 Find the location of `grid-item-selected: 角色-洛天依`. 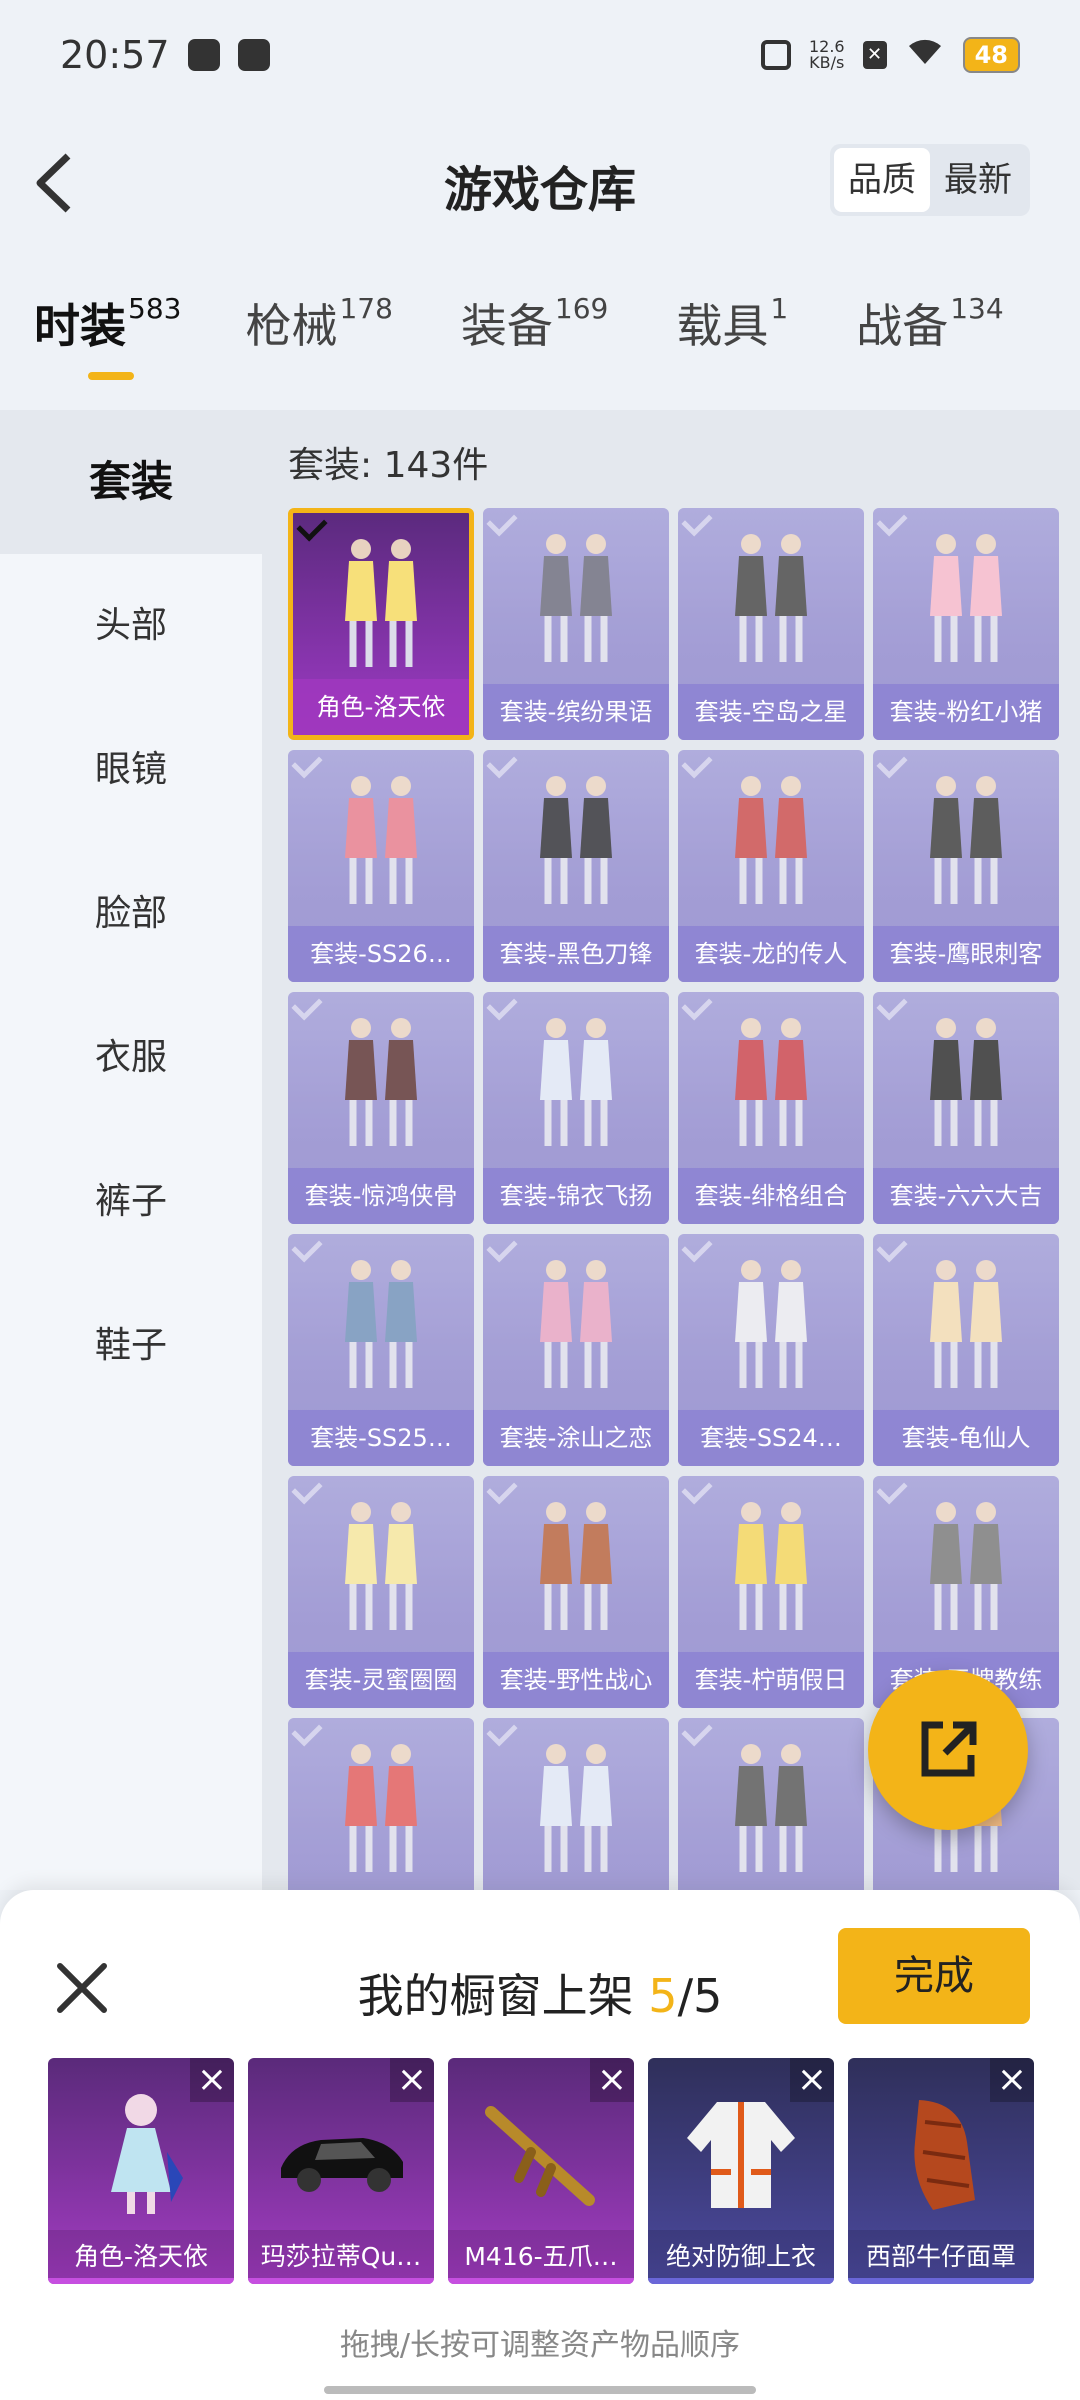

grid-item-selected: 角色-洛天依 is located at coordinates (381, 624).